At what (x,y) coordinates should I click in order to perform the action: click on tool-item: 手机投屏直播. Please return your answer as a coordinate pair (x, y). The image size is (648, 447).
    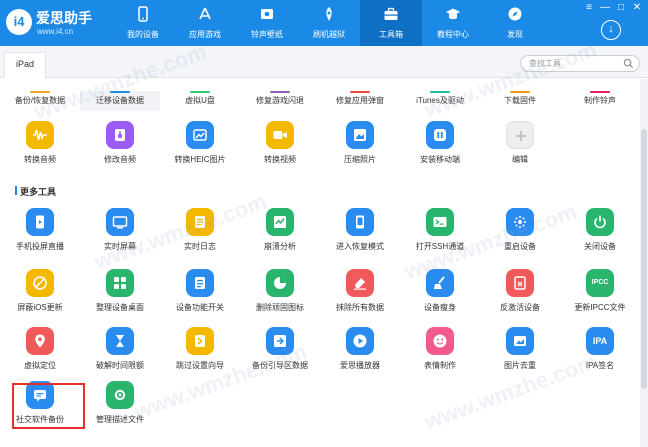
    Looking at the image, I should click on (40, 236).